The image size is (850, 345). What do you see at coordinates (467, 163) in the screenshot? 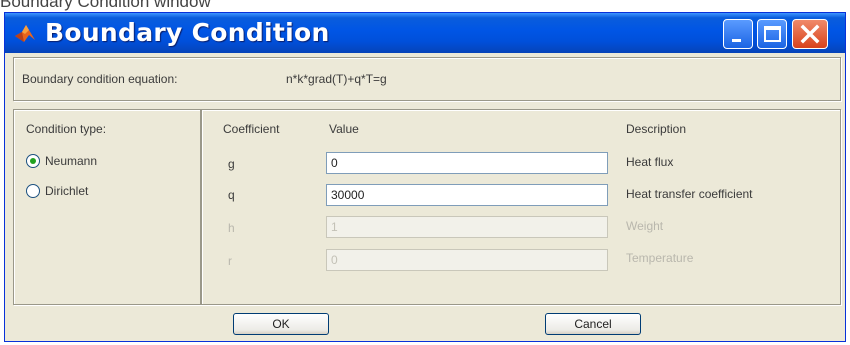
I see `g-value-field: 0` at bounding box center [467, 163].